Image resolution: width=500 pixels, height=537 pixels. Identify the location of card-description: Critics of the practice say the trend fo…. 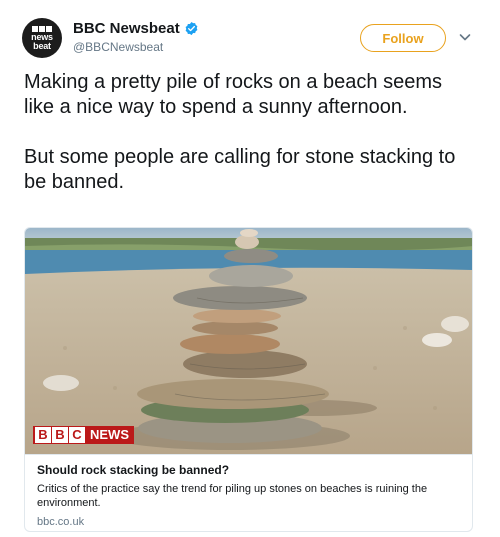
(232, 496).